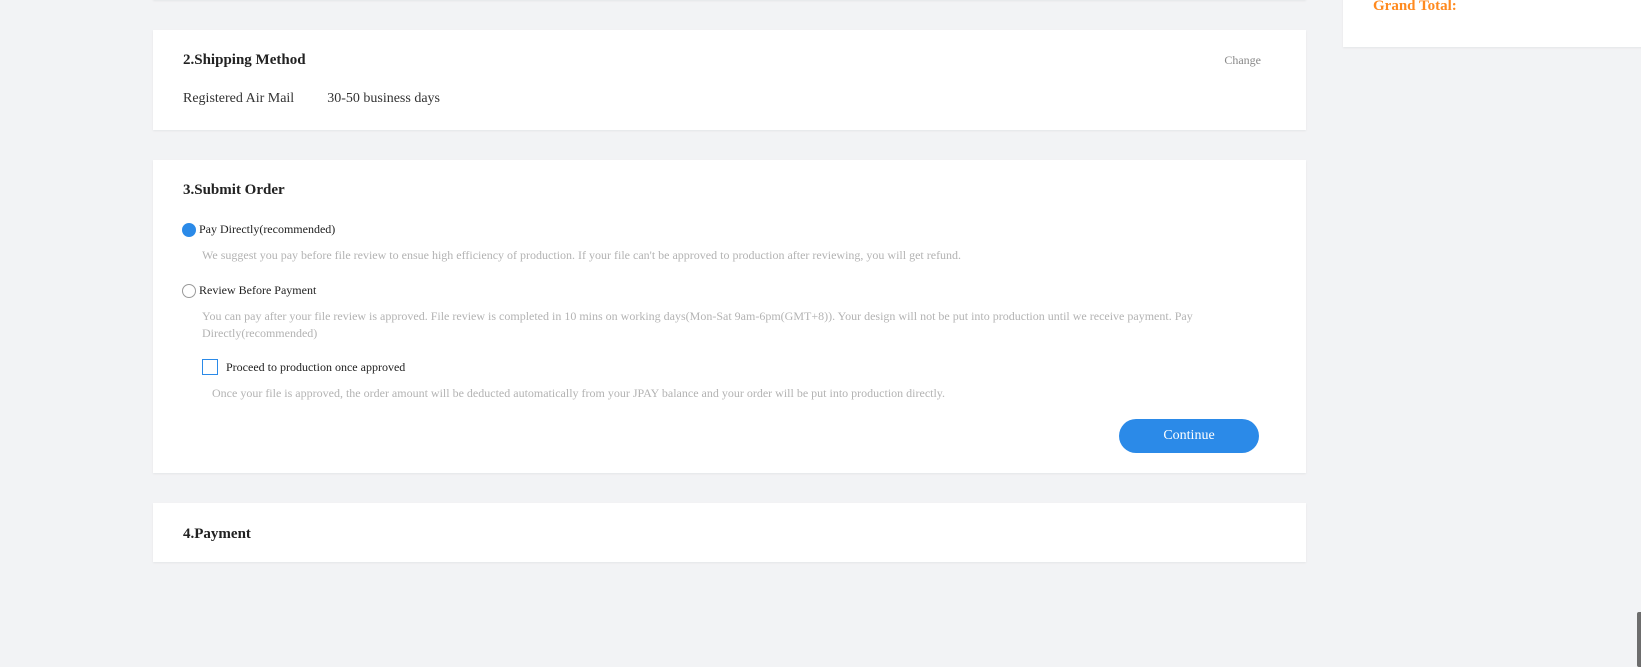 The image size is (1641, 667). Describe the element at coordinates (189, 229) in the screenshot. I see `pay-directly-radio` at that location.